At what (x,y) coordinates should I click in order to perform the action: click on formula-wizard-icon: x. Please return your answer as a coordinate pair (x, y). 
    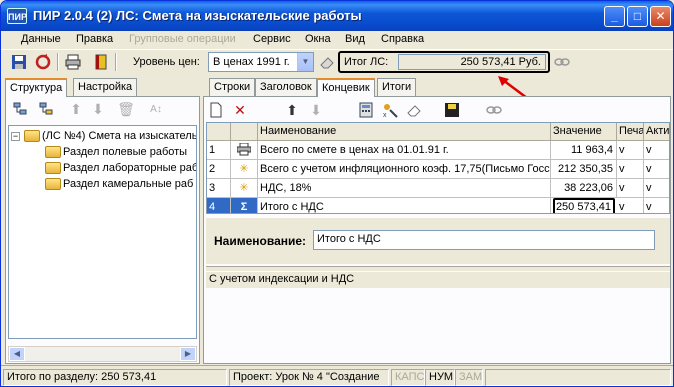
    Looking at the image, I should click on (390, 110).